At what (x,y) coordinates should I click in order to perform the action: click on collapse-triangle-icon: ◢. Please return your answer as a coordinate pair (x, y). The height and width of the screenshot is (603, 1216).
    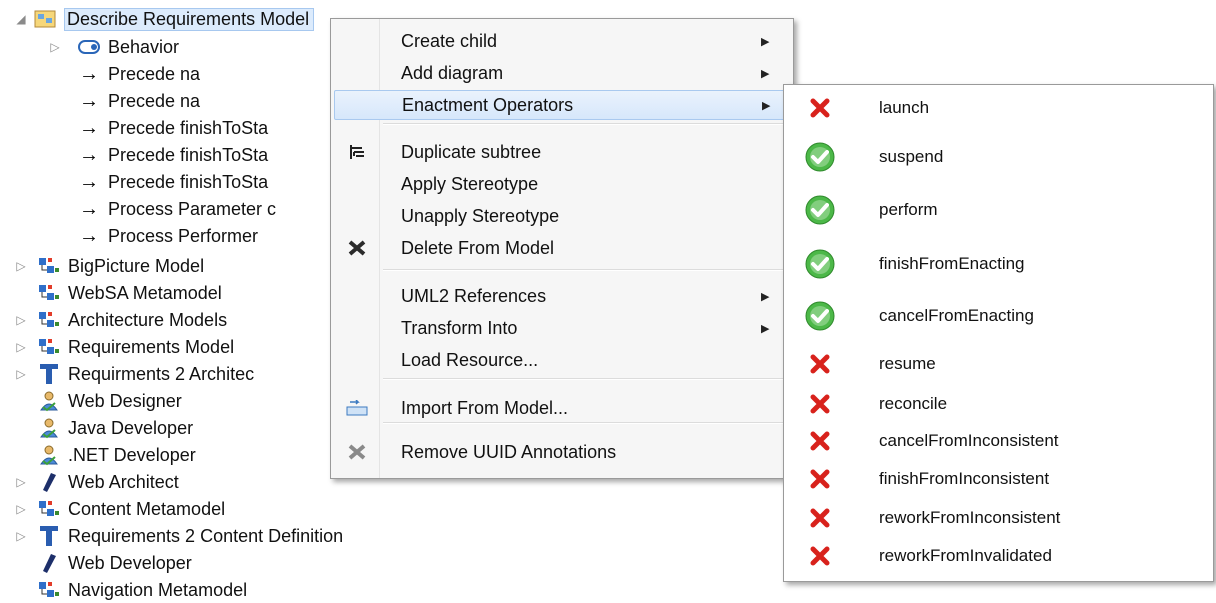
    Looking at the image, I should click on (21, 19).